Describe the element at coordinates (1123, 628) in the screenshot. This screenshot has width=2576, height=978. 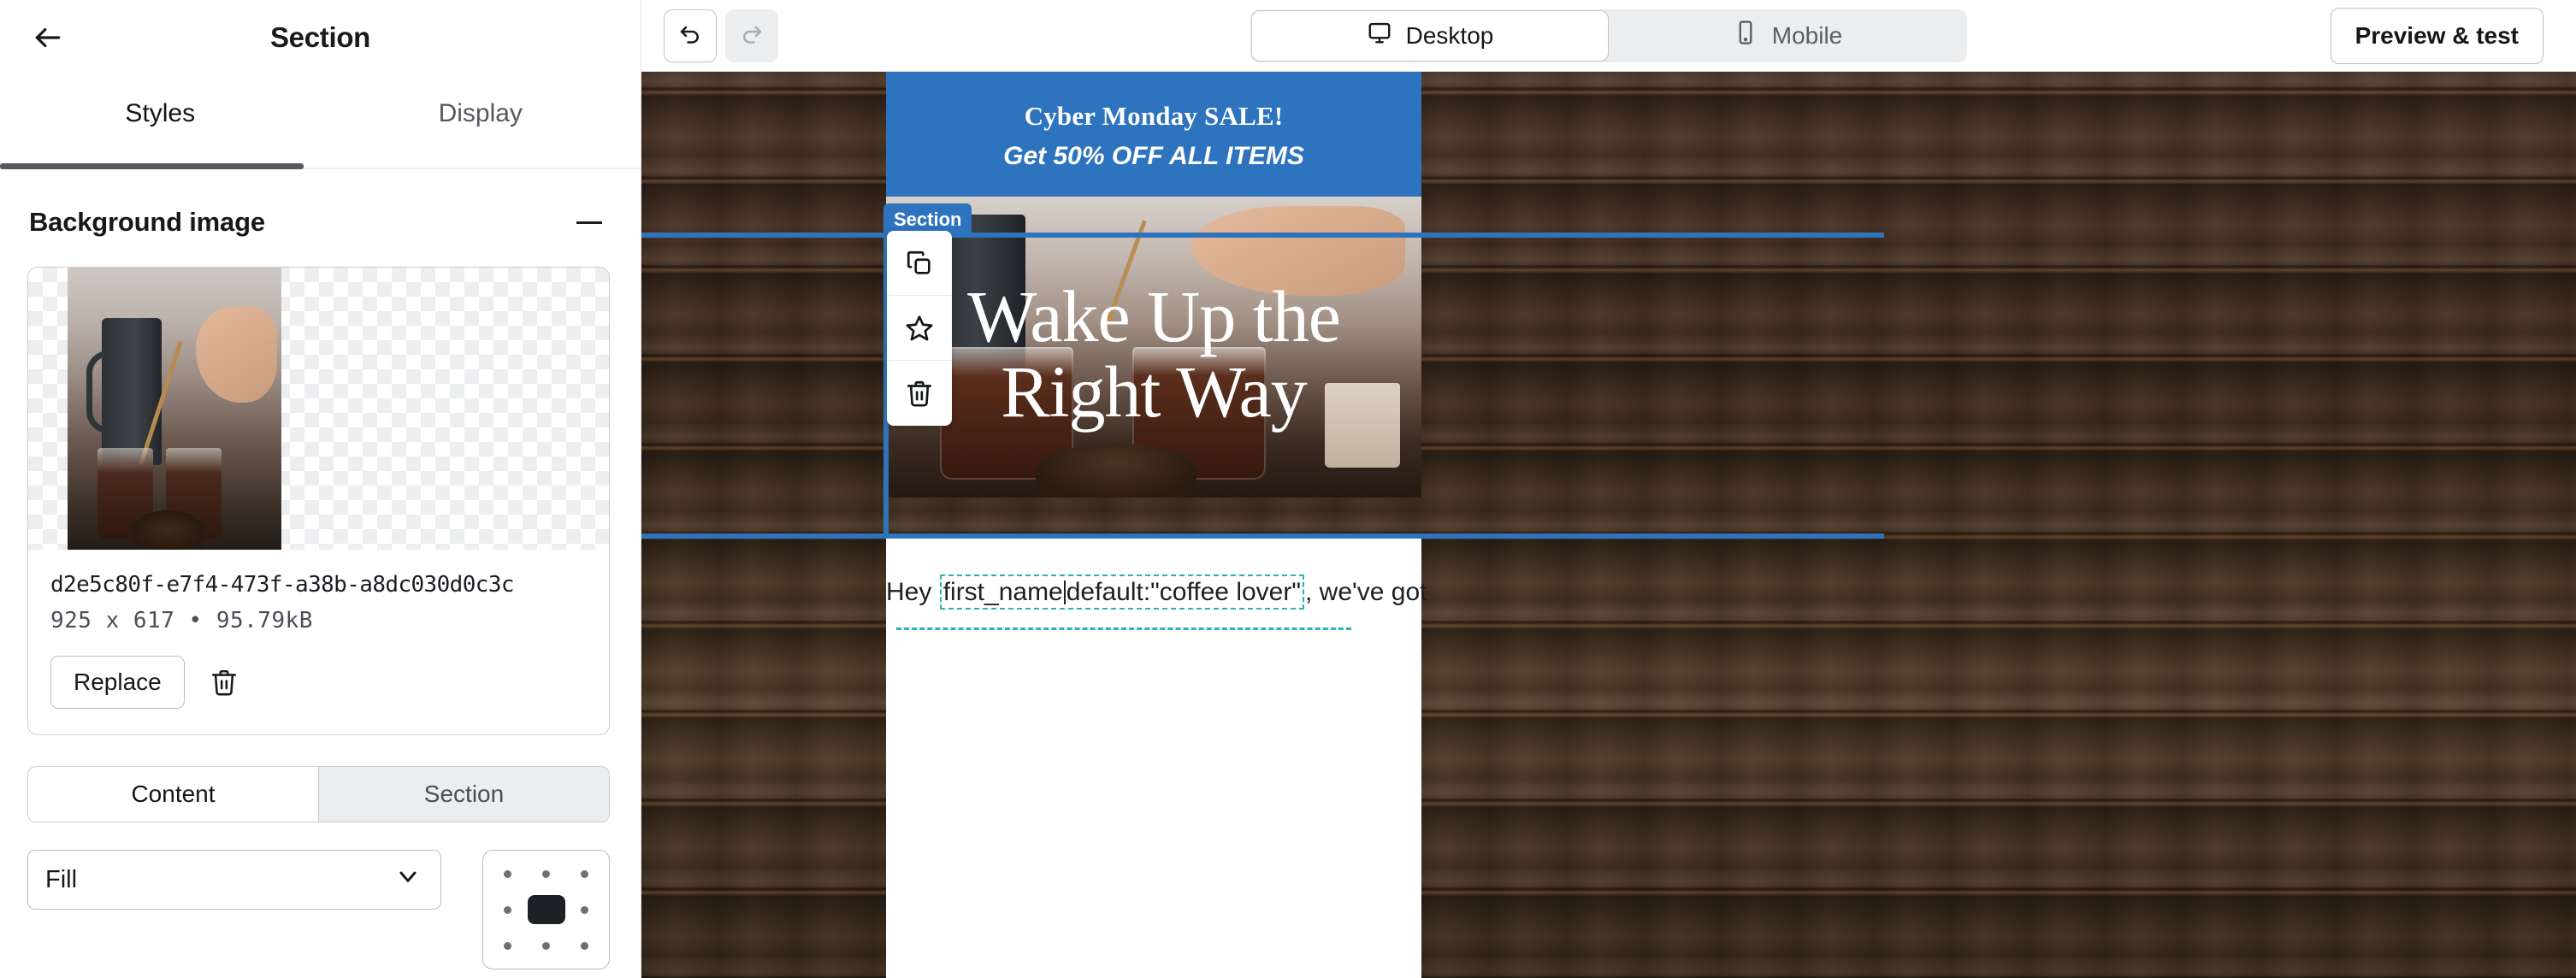
I see `text-block-outline` at that location.